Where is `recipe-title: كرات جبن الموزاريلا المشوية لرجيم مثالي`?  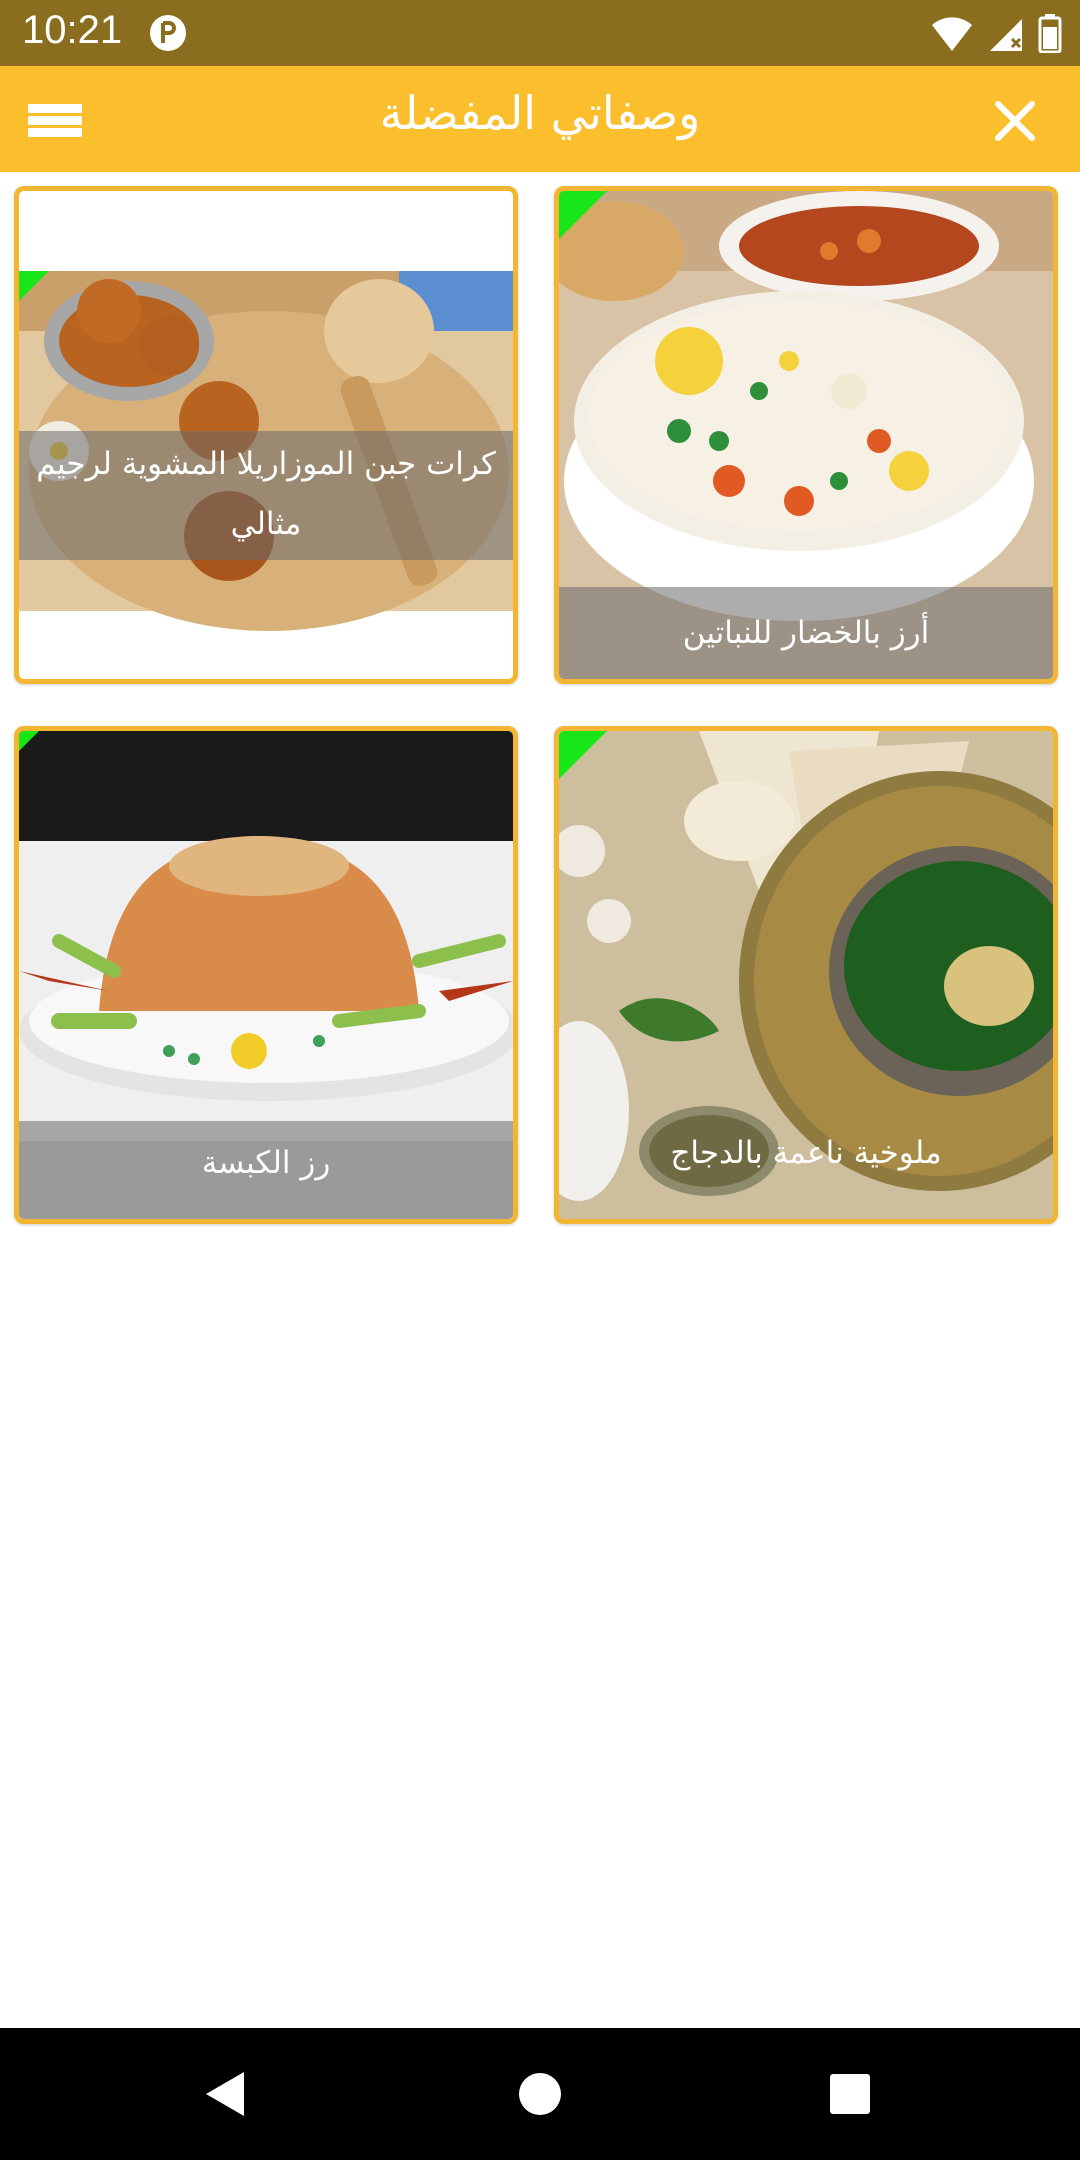 recipe-title: كرات جبن الموزاريلا المشوية لرجيم مثالي is located at coordinates (266, 495).